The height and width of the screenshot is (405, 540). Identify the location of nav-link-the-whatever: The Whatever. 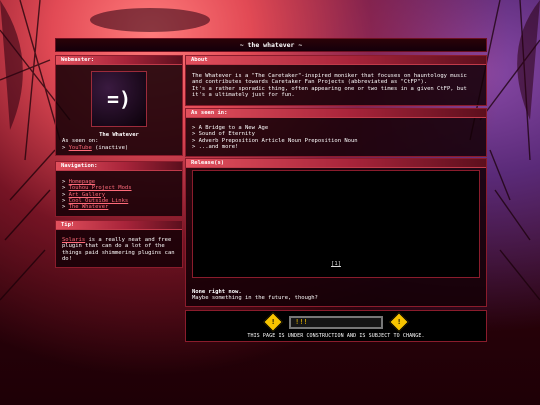
(89, 207).